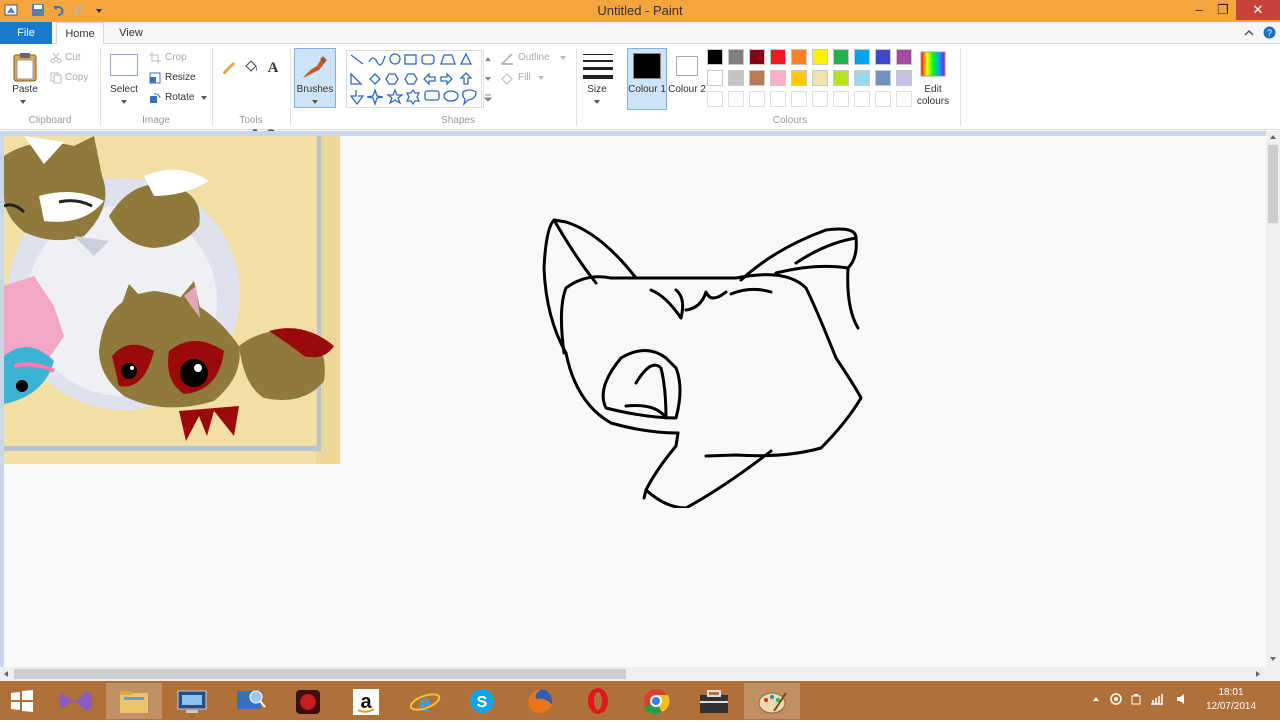 The image size is (1280, 722). What do you see at coordinates (415, 80) in the screenshot?
I see `shapes-gallery-icons` at bounding box center [415, 80].